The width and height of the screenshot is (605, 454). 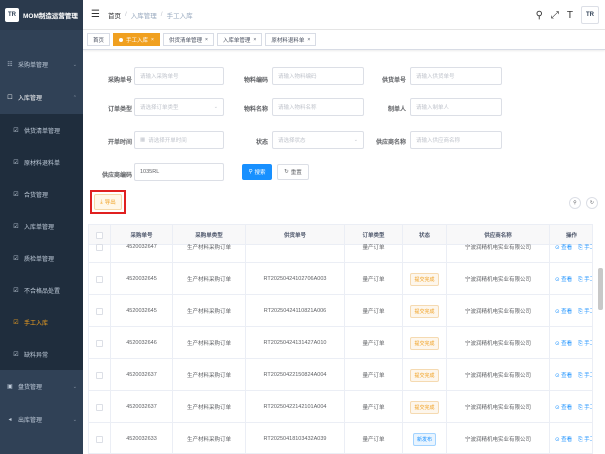 What do you see at coordinates (588, 343) in the screenshot?
I see `manual-inbound-link-label: 手工入库` at bounding box center [588, 343].